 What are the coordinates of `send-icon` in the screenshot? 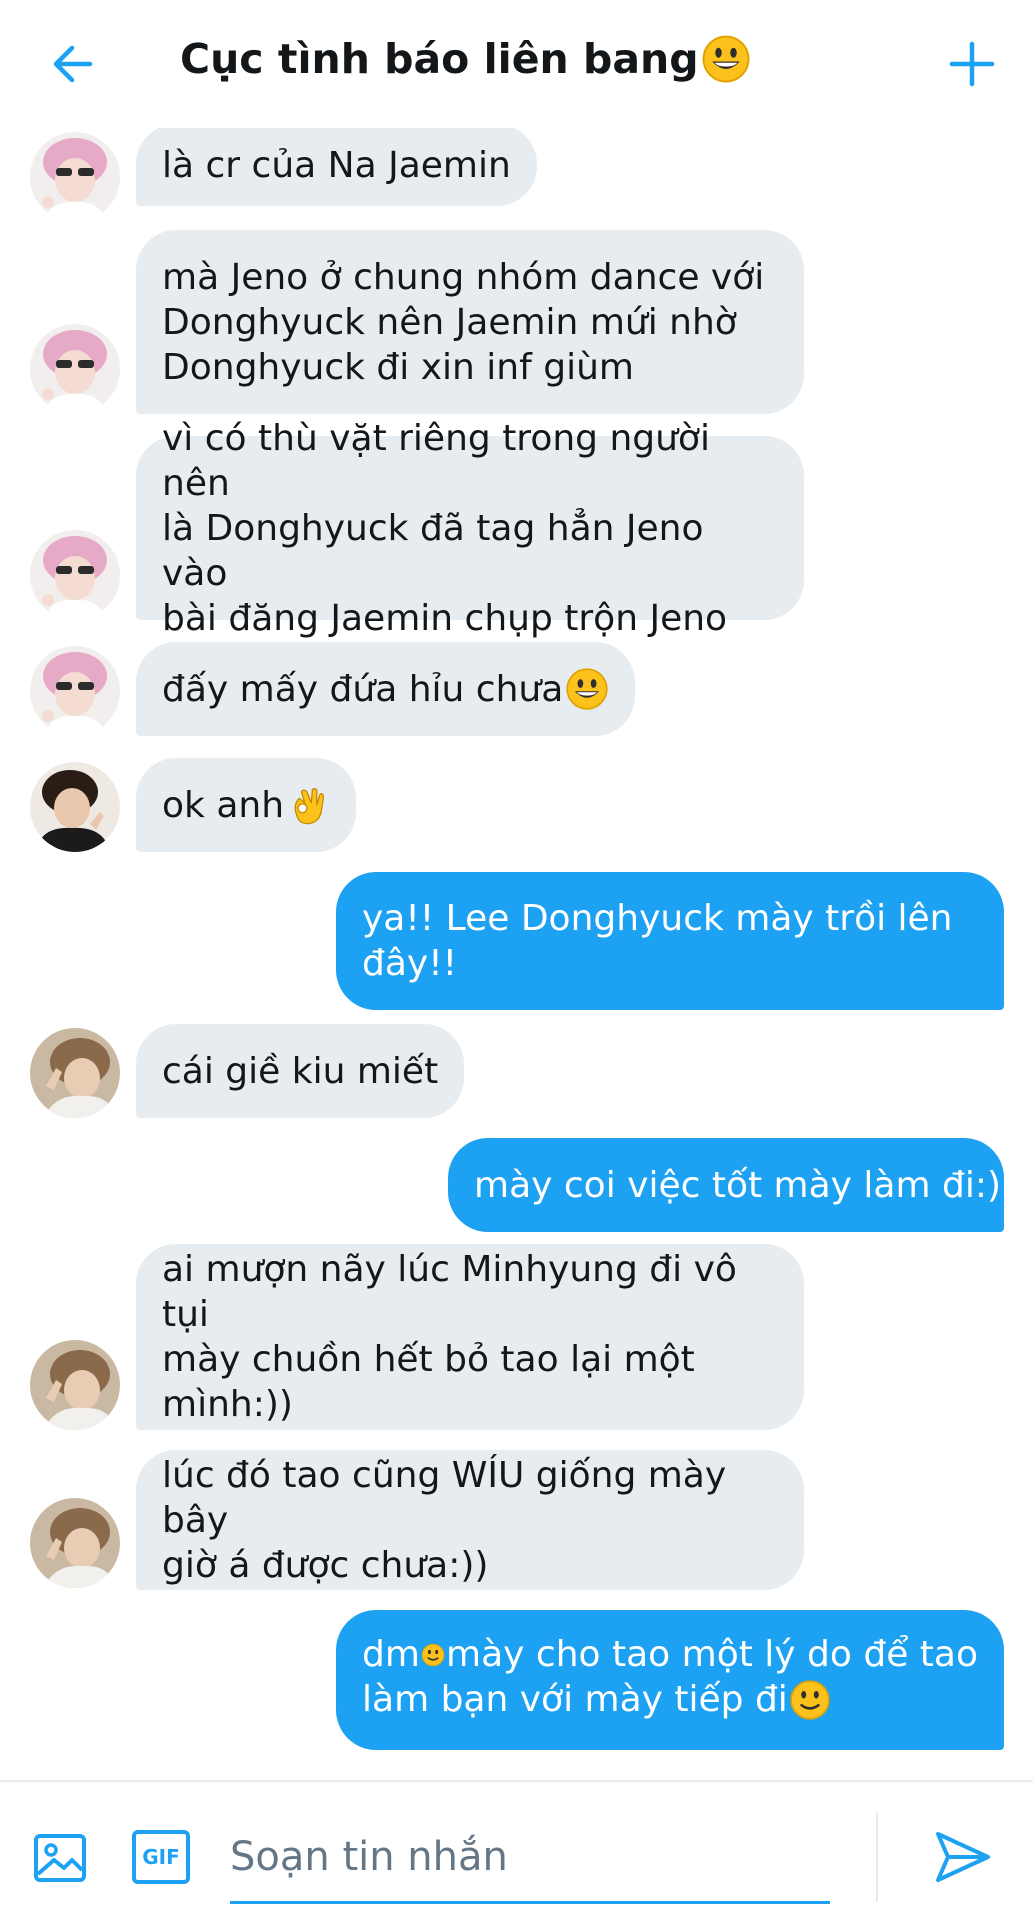 It's located at (963, 1857).